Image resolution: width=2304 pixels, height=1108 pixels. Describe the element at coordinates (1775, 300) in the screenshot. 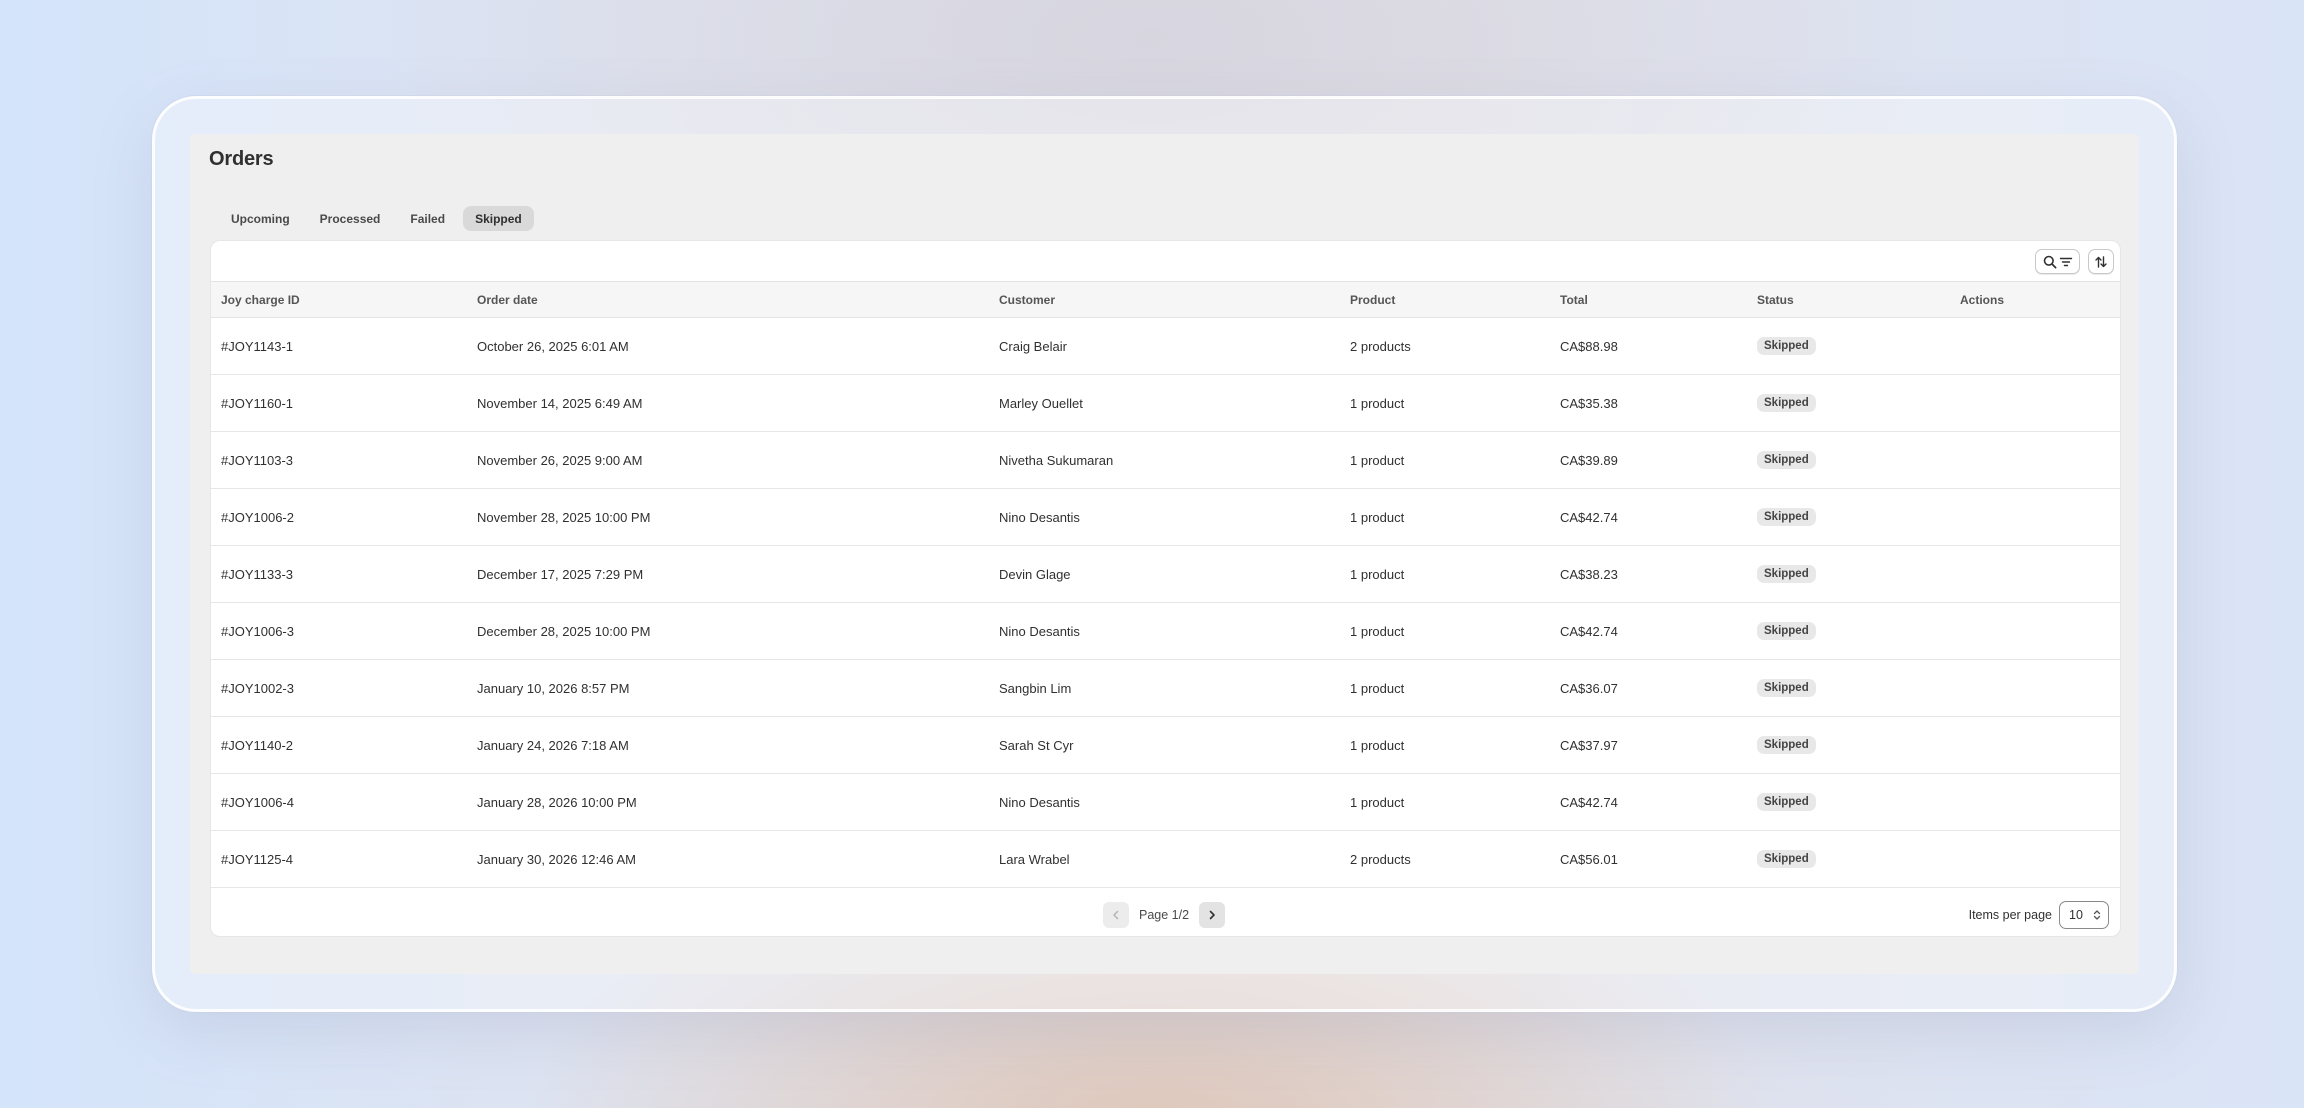

I see `column-header-status: Status` at that location.